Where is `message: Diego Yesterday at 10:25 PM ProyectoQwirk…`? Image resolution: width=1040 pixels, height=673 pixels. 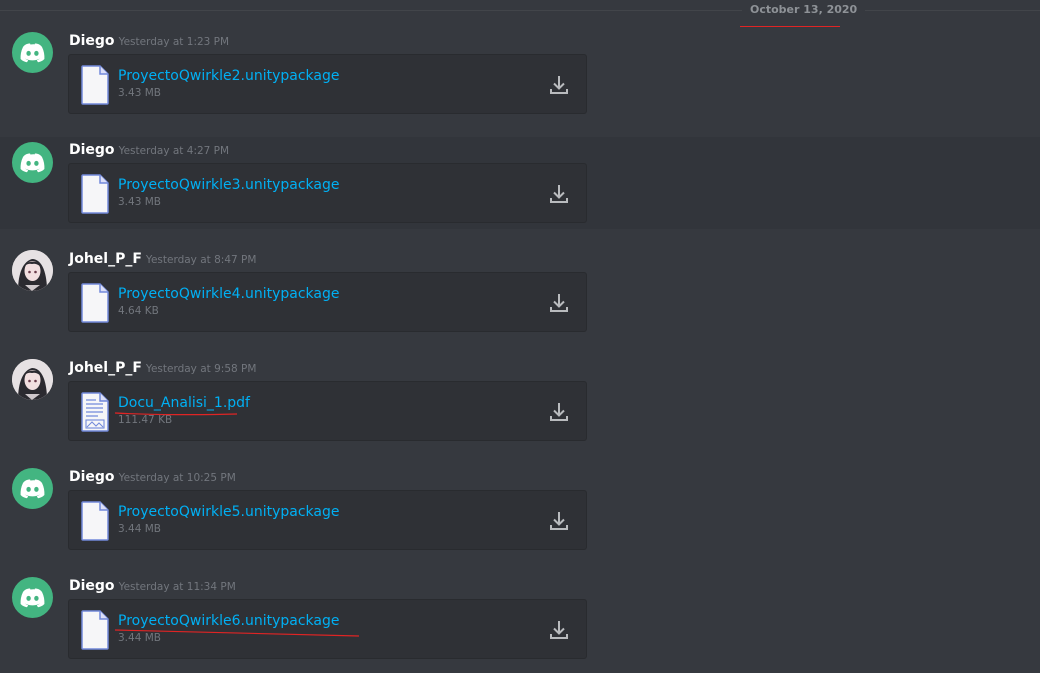
message: Diego Yesterday at 10:25 PM ProyectoQwirk… is located at coordinates (520, 514).